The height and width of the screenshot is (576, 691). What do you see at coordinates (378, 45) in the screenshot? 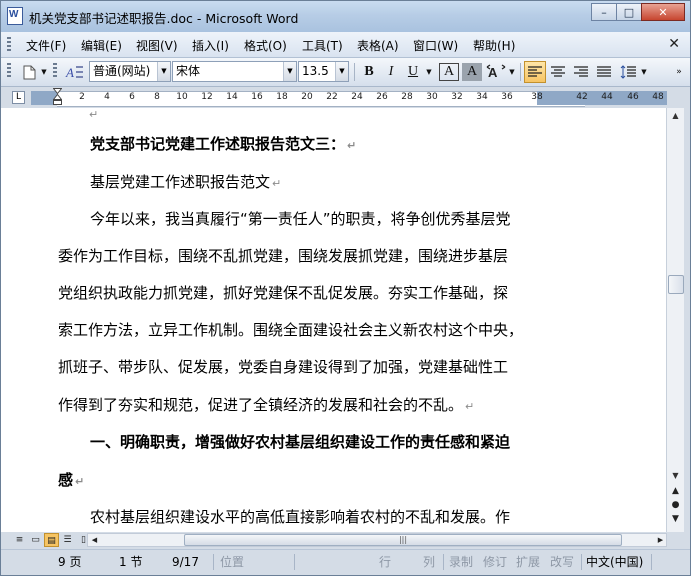
I see `menu-table: 表格(A)` at bounding box center [378, 45].